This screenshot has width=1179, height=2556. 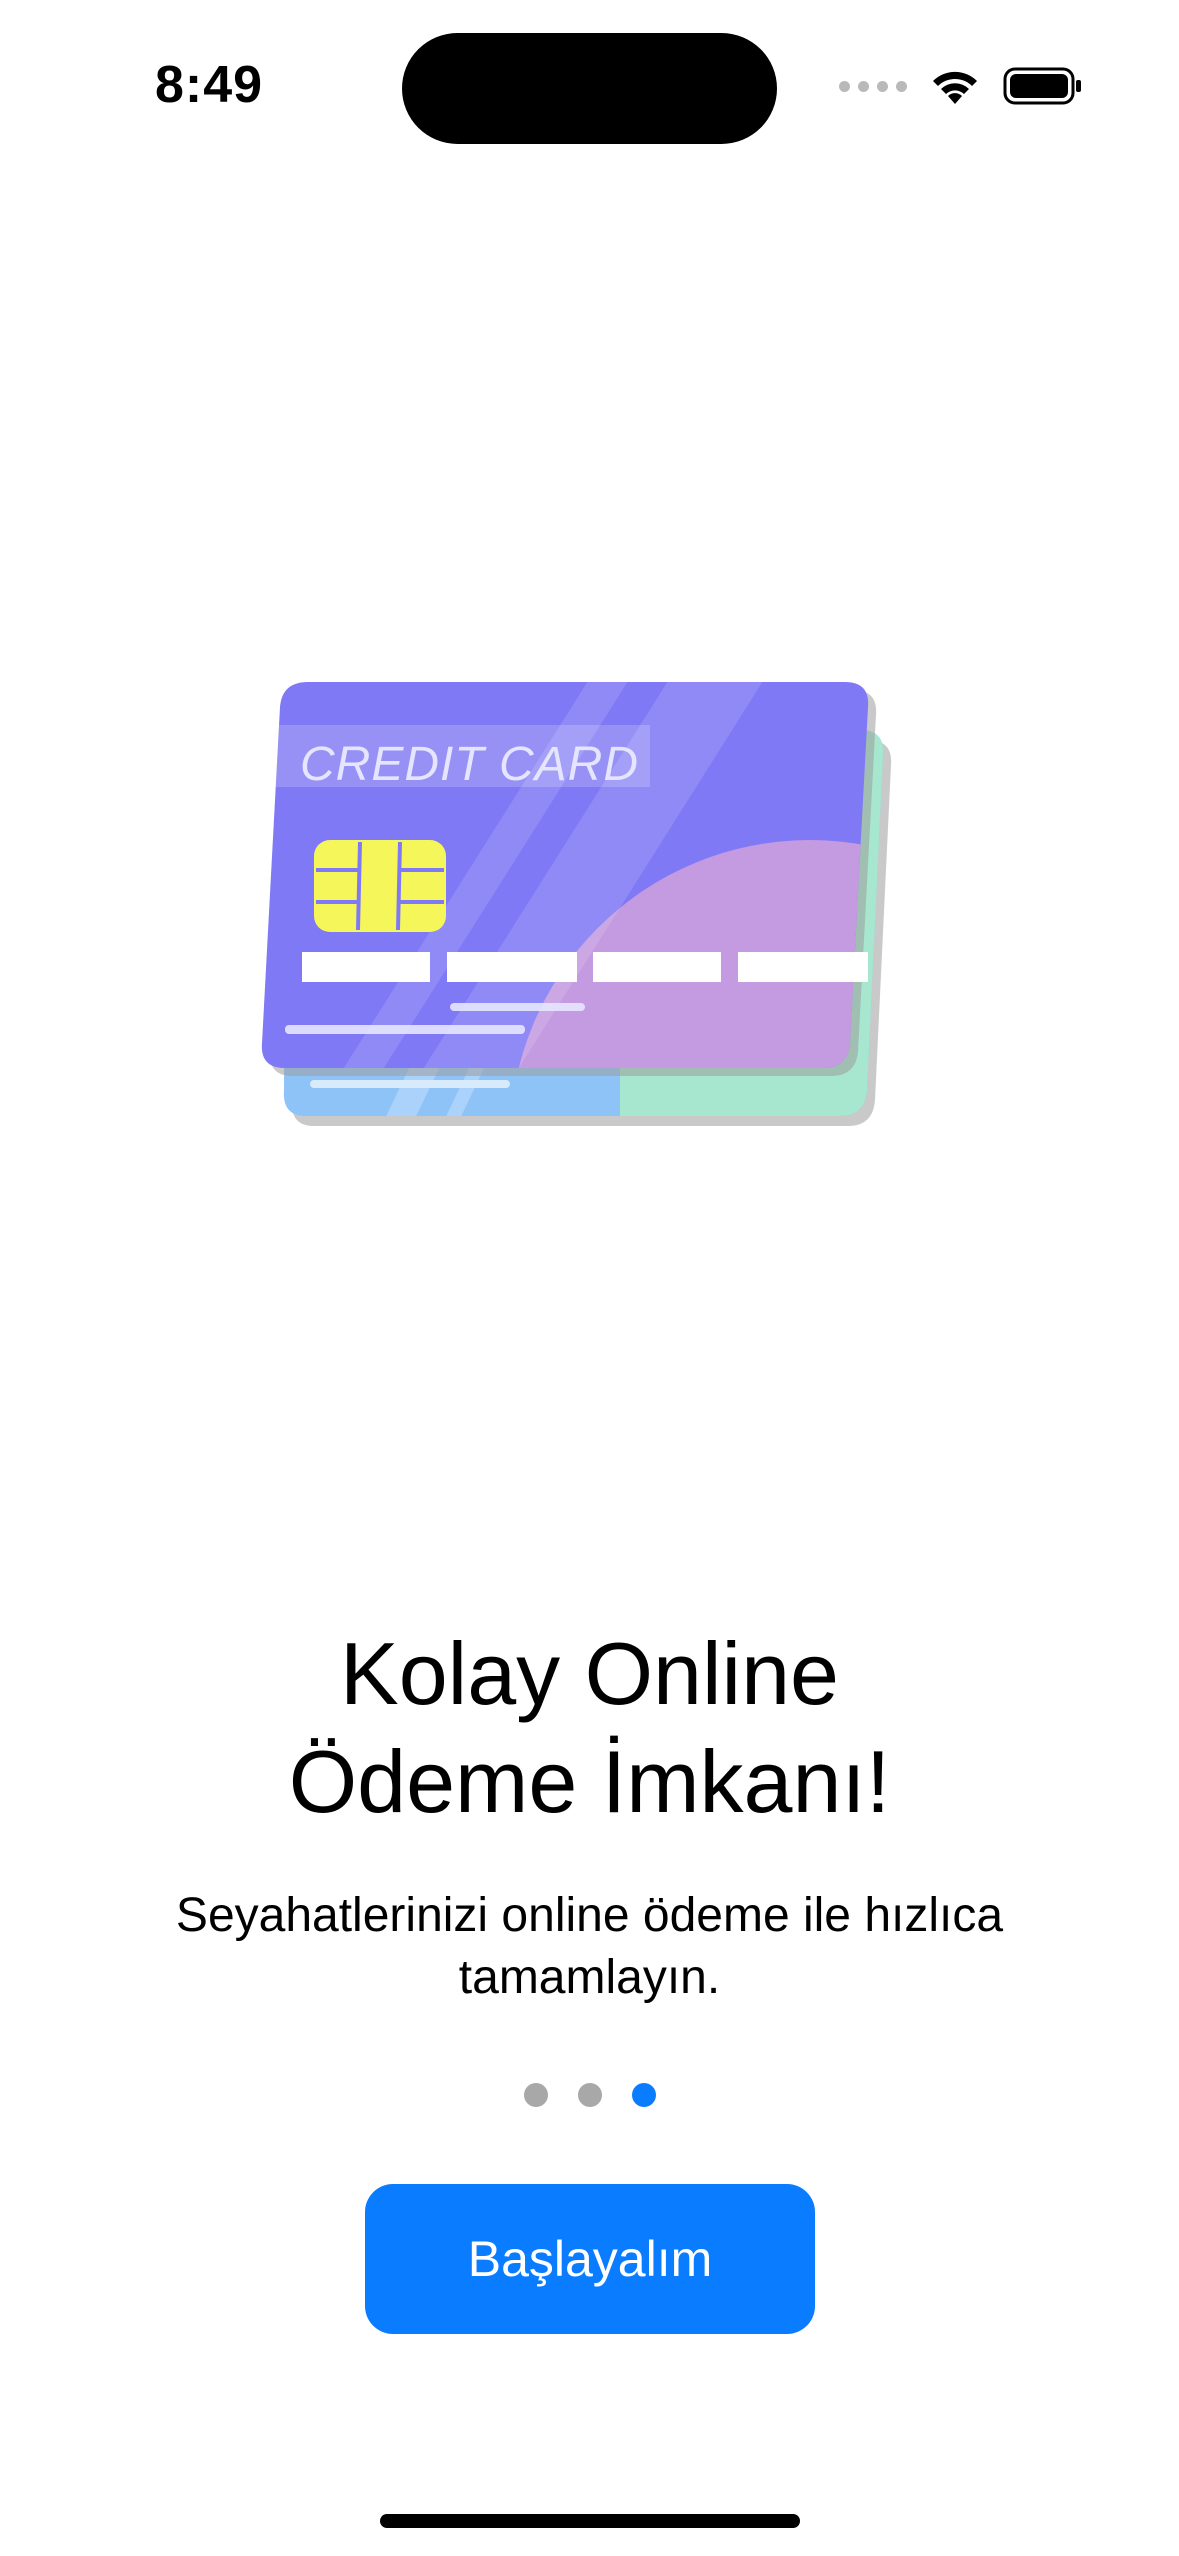 I want to click on status-bar: 8:49, so click(x=589, y=85).